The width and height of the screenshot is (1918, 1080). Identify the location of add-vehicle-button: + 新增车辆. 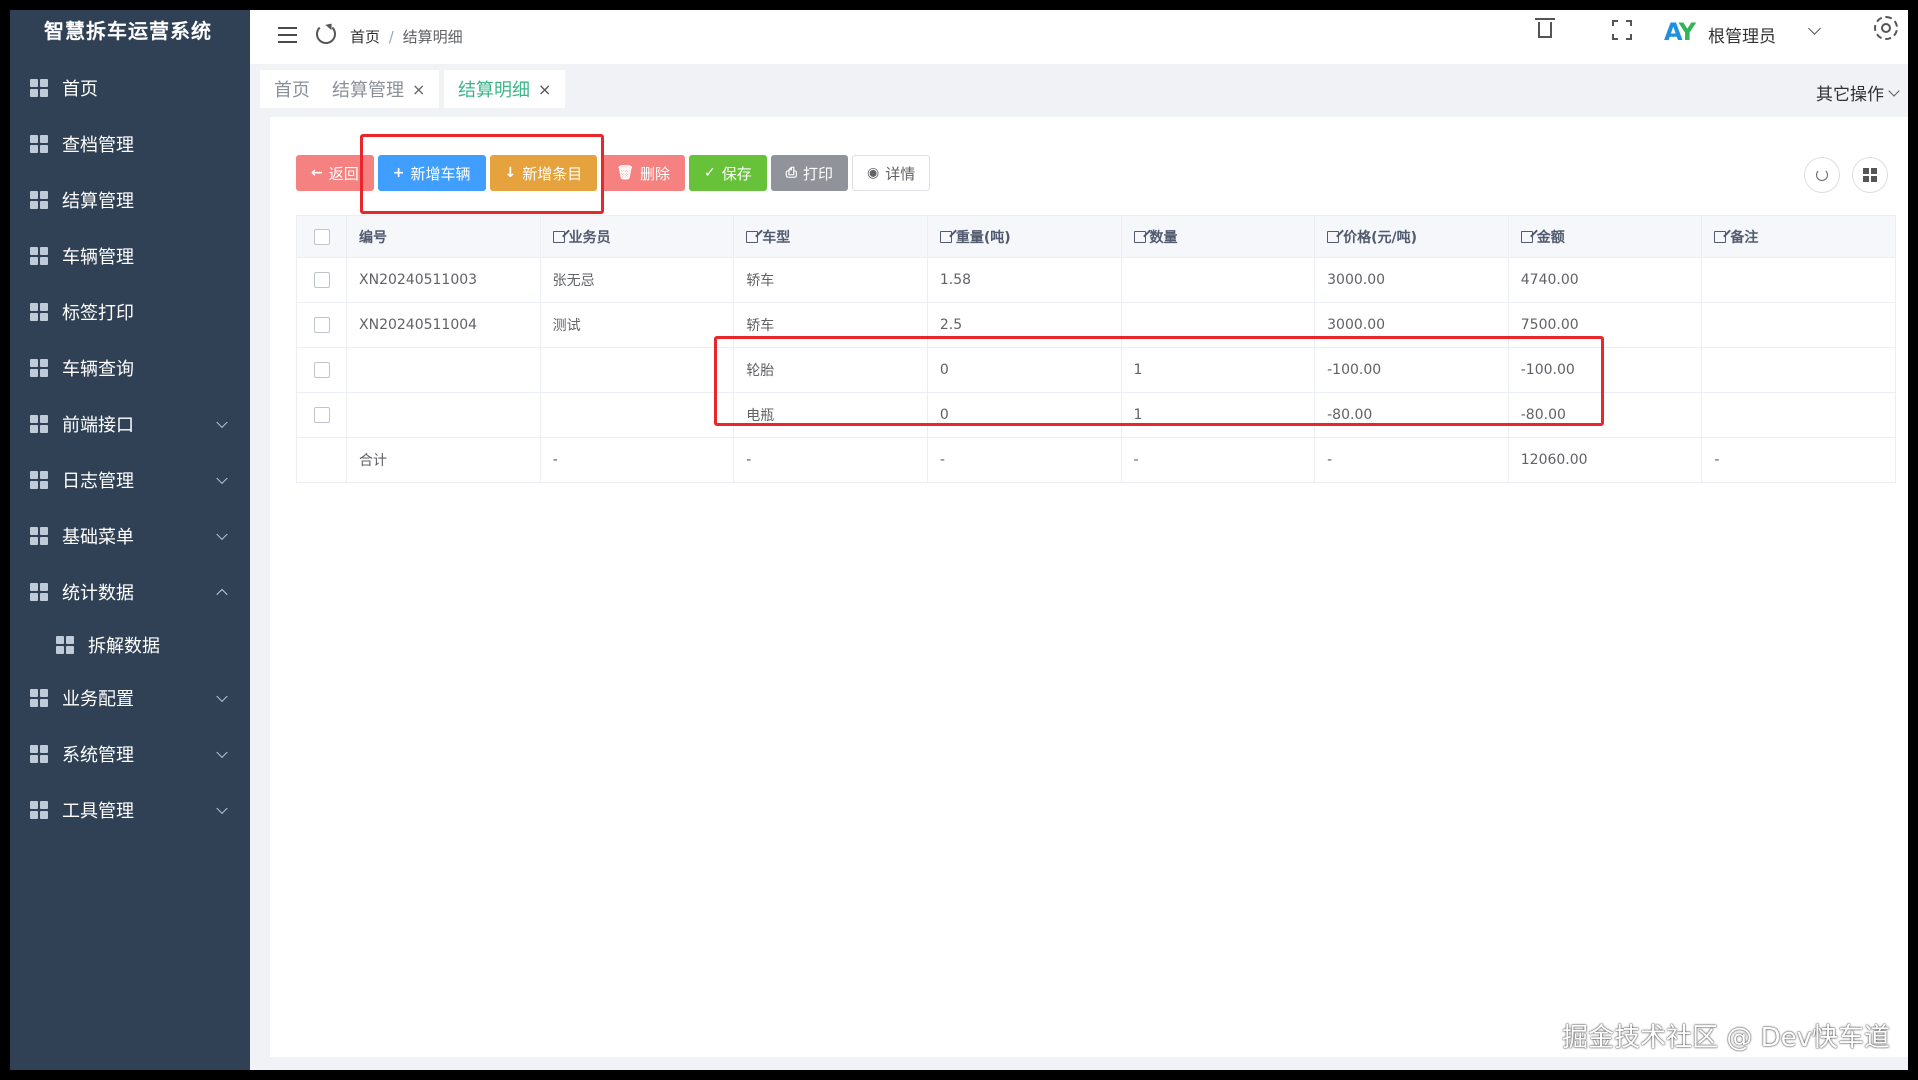
(431, 173).